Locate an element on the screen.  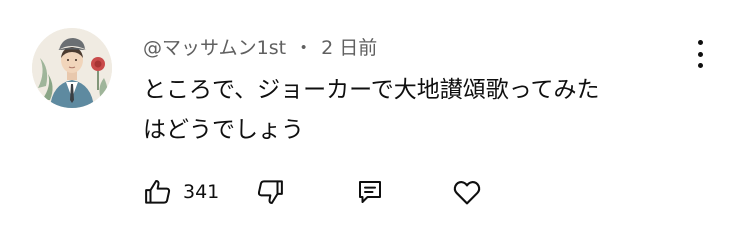
heart-icon is located at coordinates (467, 193).